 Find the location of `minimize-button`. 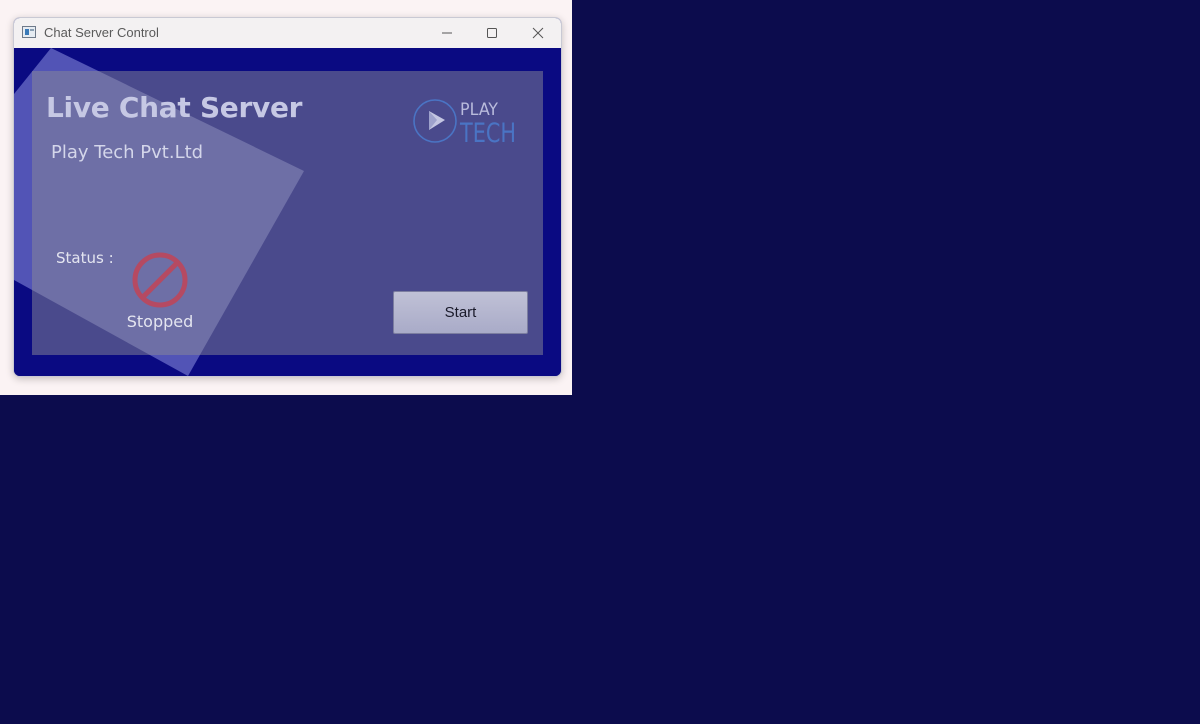

minimize-button is located at coordinates (447, 33).